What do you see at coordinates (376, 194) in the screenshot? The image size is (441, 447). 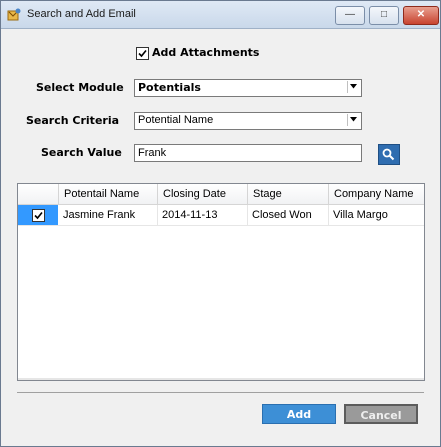 I see `column-header-company-name: Company Name` at bounding box center [376, 194].